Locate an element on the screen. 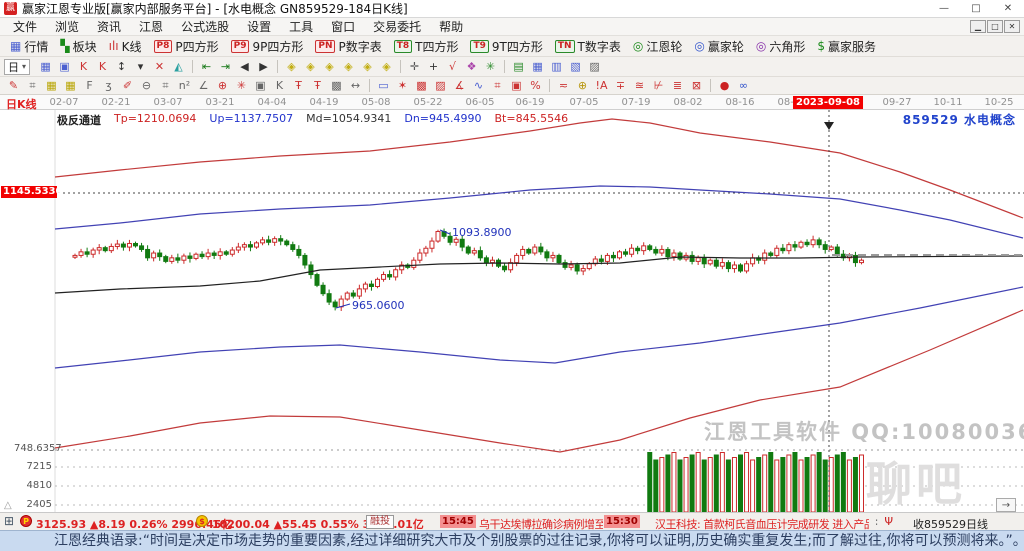 The height and width of the screenshot is (551, 1024). menu-item-文件: 文件 is located at coordinates (25, 26).